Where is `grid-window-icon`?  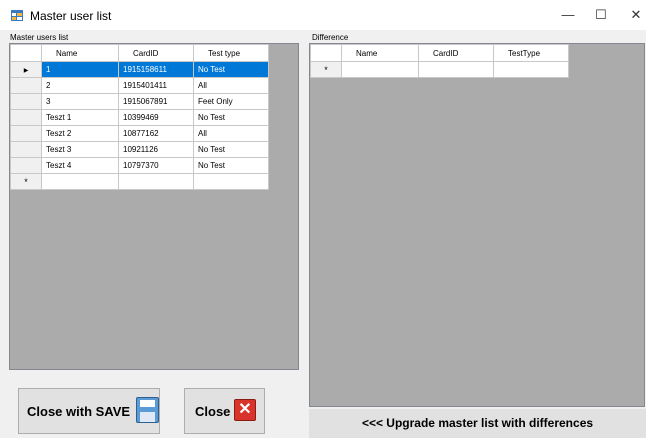
grid-window-icon is located at coordinates (17, 15).